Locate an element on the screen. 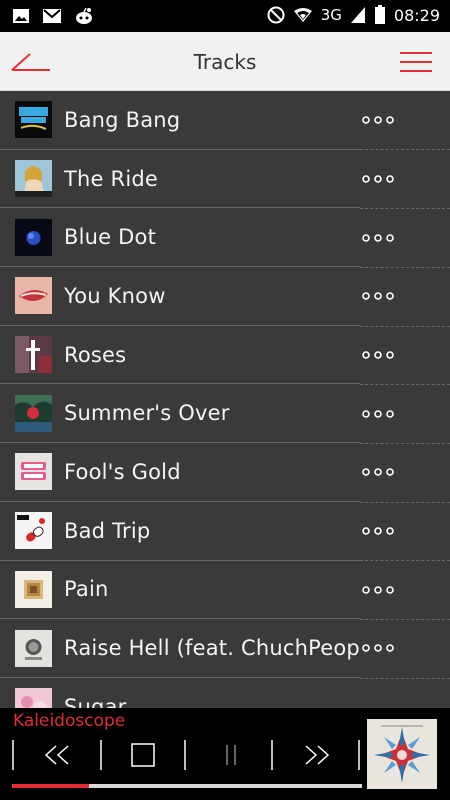 The height and width of the screenshot is (800, 450). app-header: Tracks is located at coordinates (225, 61).